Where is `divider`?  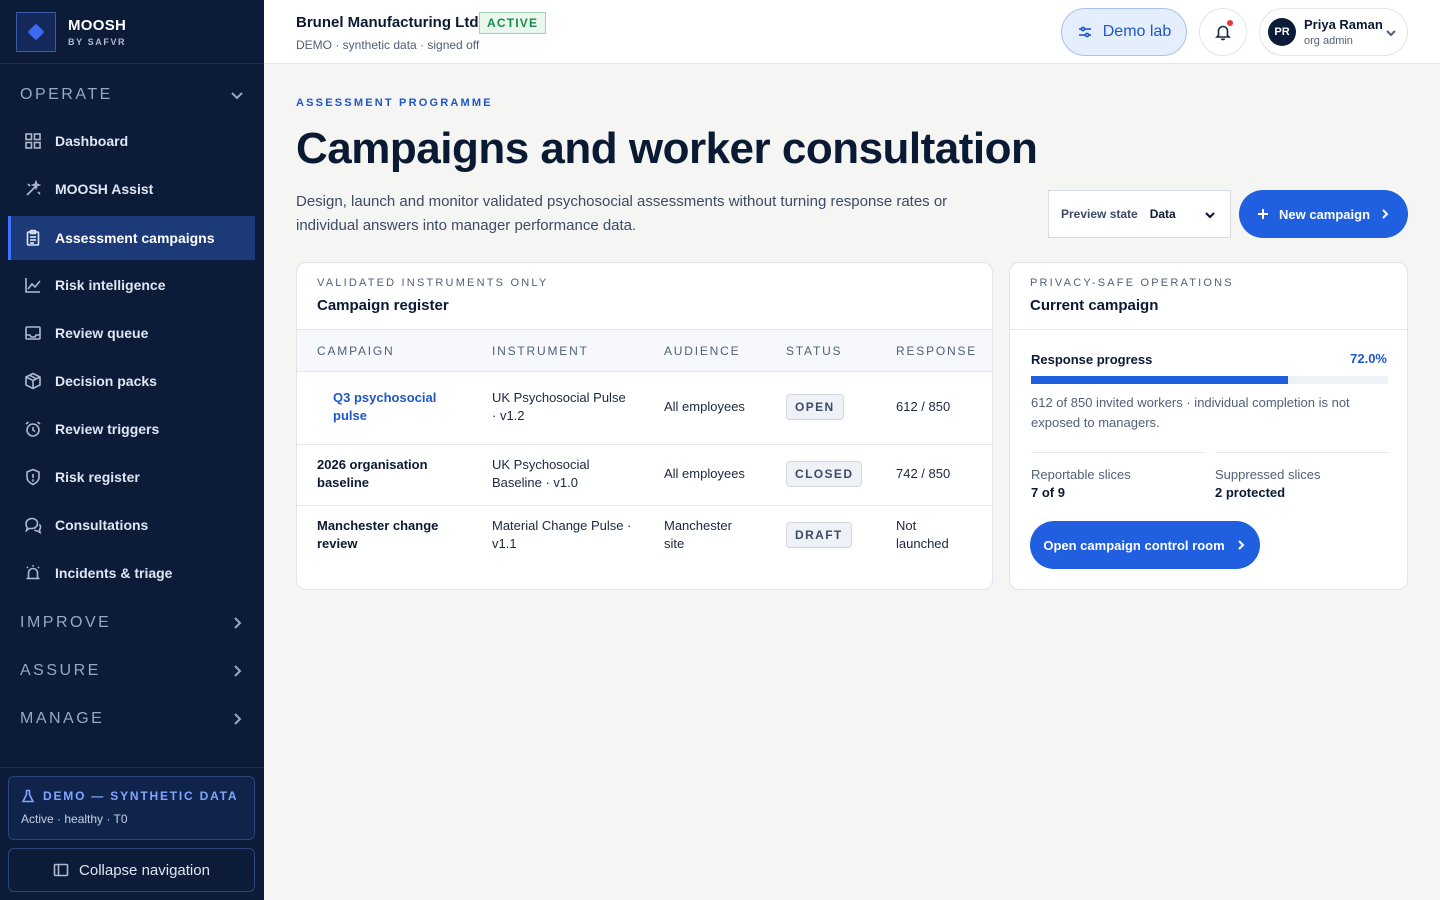 divider is located at coordinates (1117, 452).